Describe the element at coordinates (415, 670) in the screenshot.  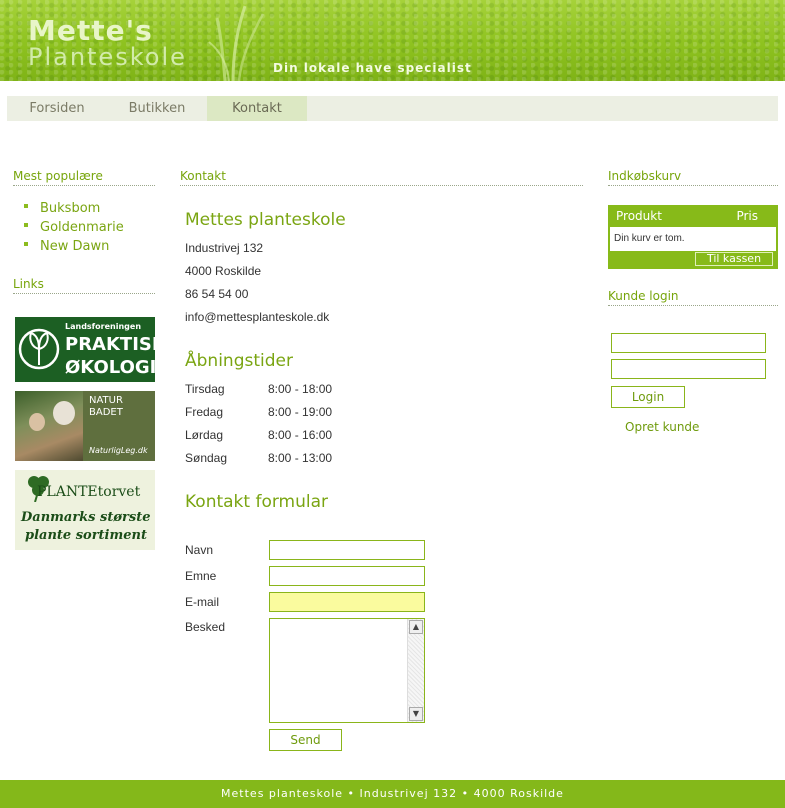
I see `scrollbar: ▲ ▼` at that location.